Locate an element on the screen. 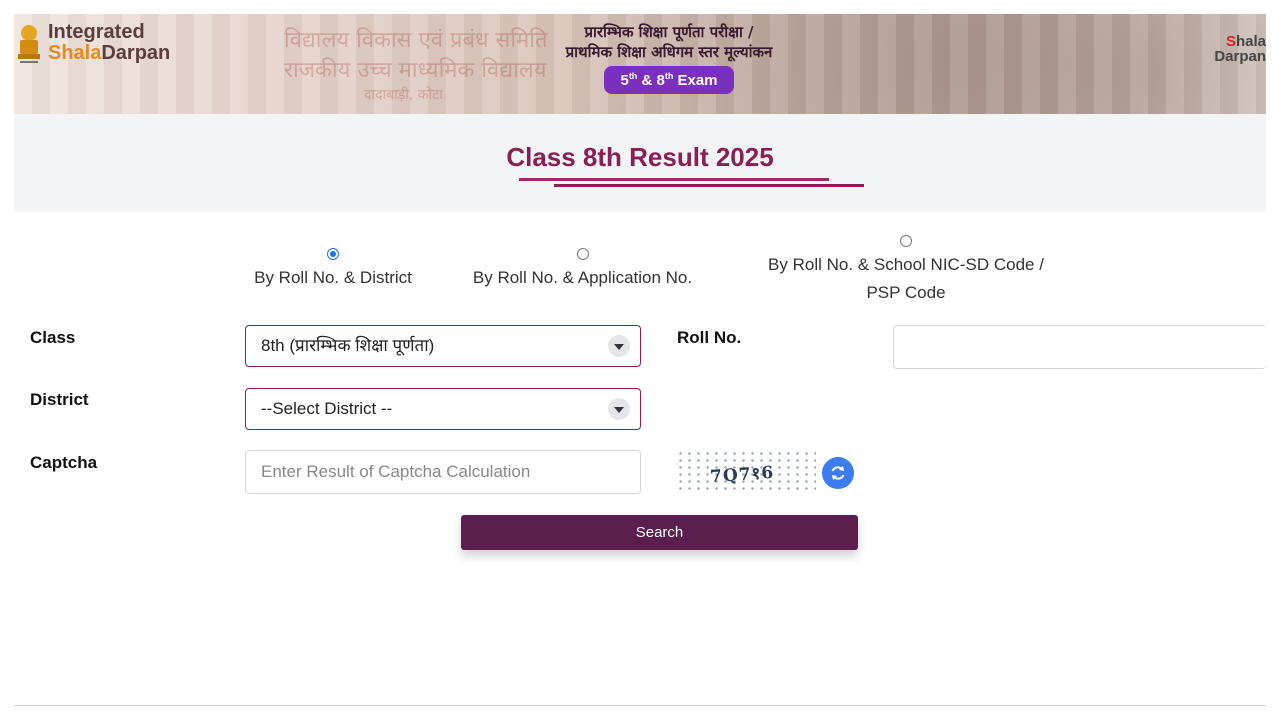 This screenshot has height=720, width=1280. logo-shala: Shala is located at coordinates (75, 53).